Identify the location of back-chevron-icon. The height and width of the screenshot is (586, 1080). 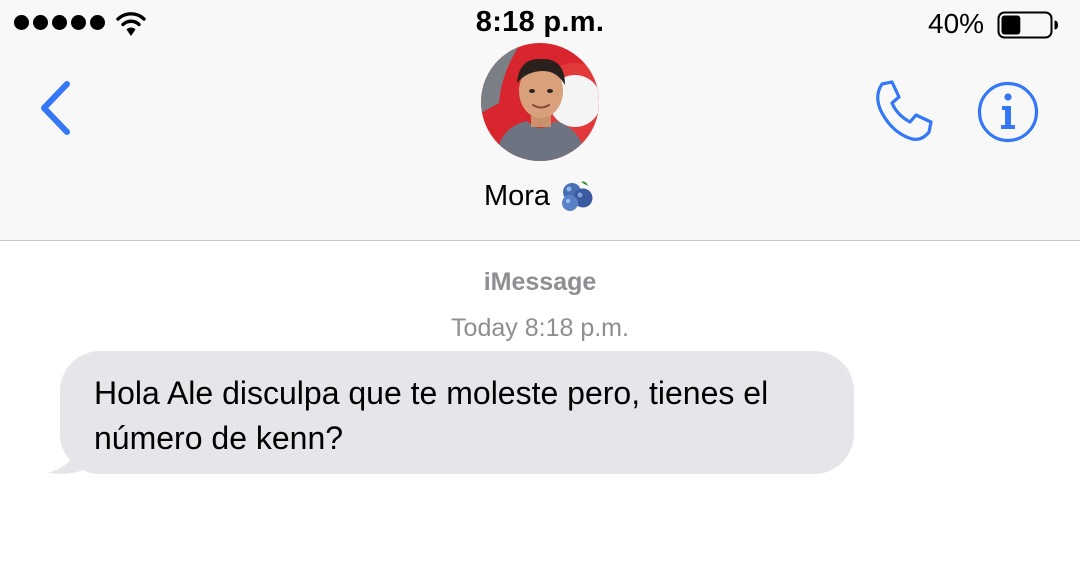
(55, 108).